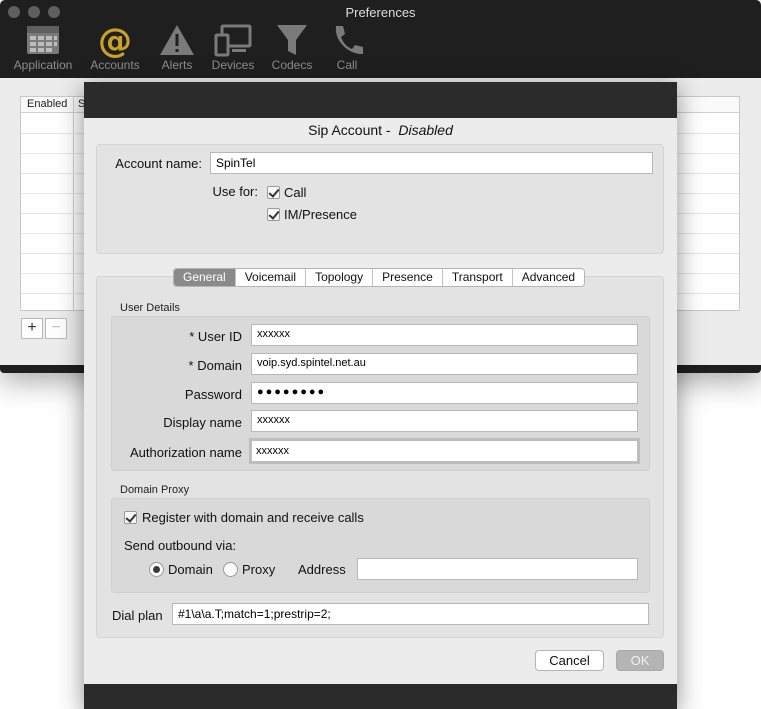 The height and width of the screenshot is (709, 761). Describe the element at coordinates (271, 277) in the screenshot. I see `tab-voicemail: Voicemail` at that location.